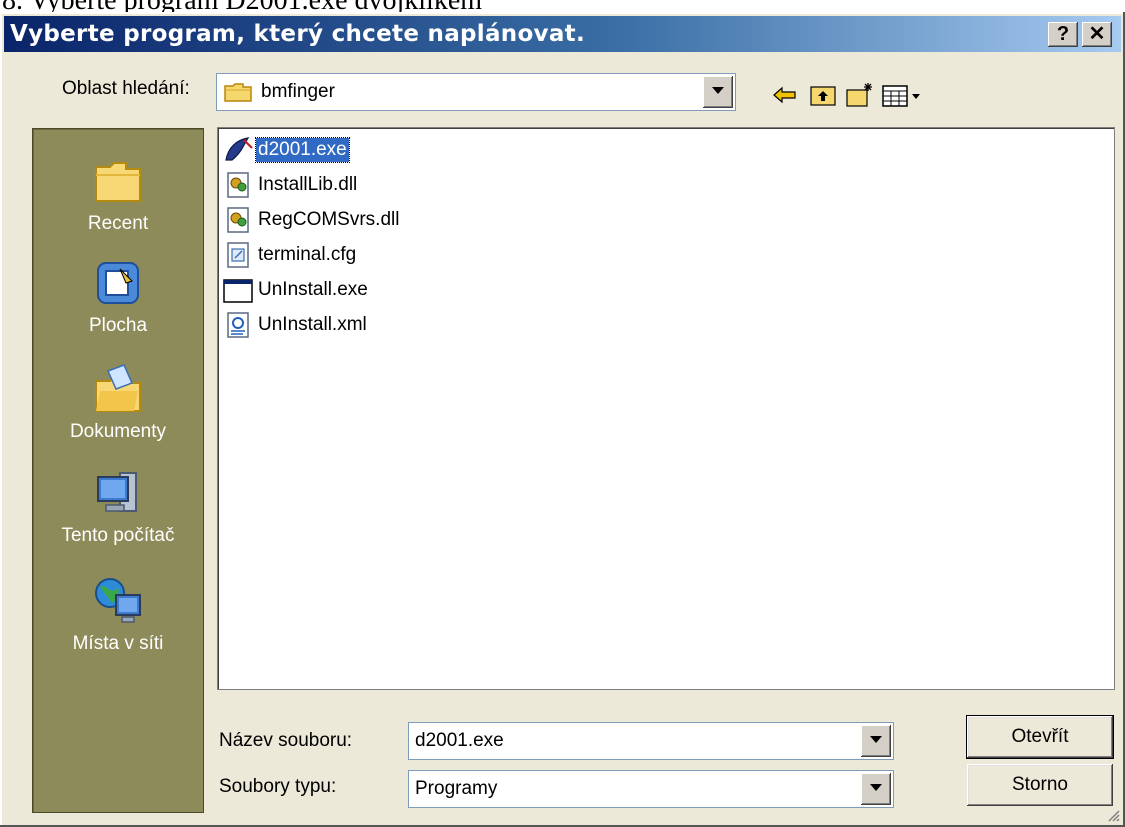 The height and width of the screenshot is (827, 1125). I want to click on recent-folder-icon, so click(118, 182).